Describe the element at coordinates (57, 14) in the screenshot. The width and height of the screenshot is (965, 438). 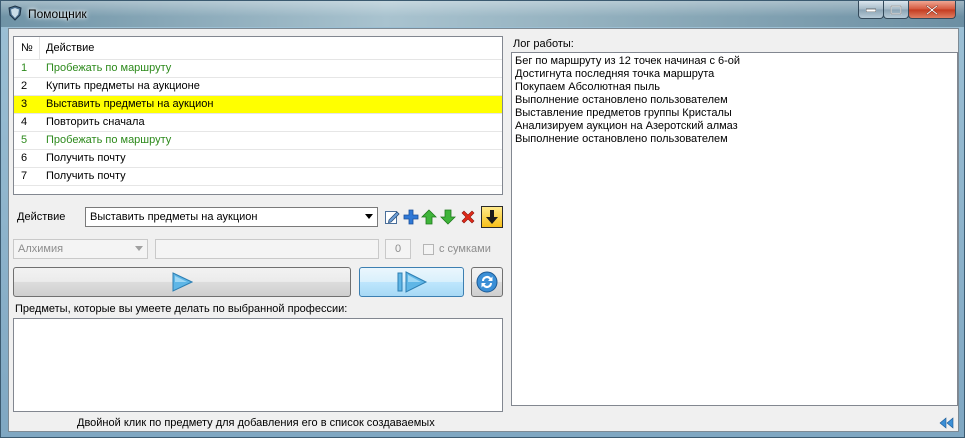
I see `window-title: Помощник` at that location.